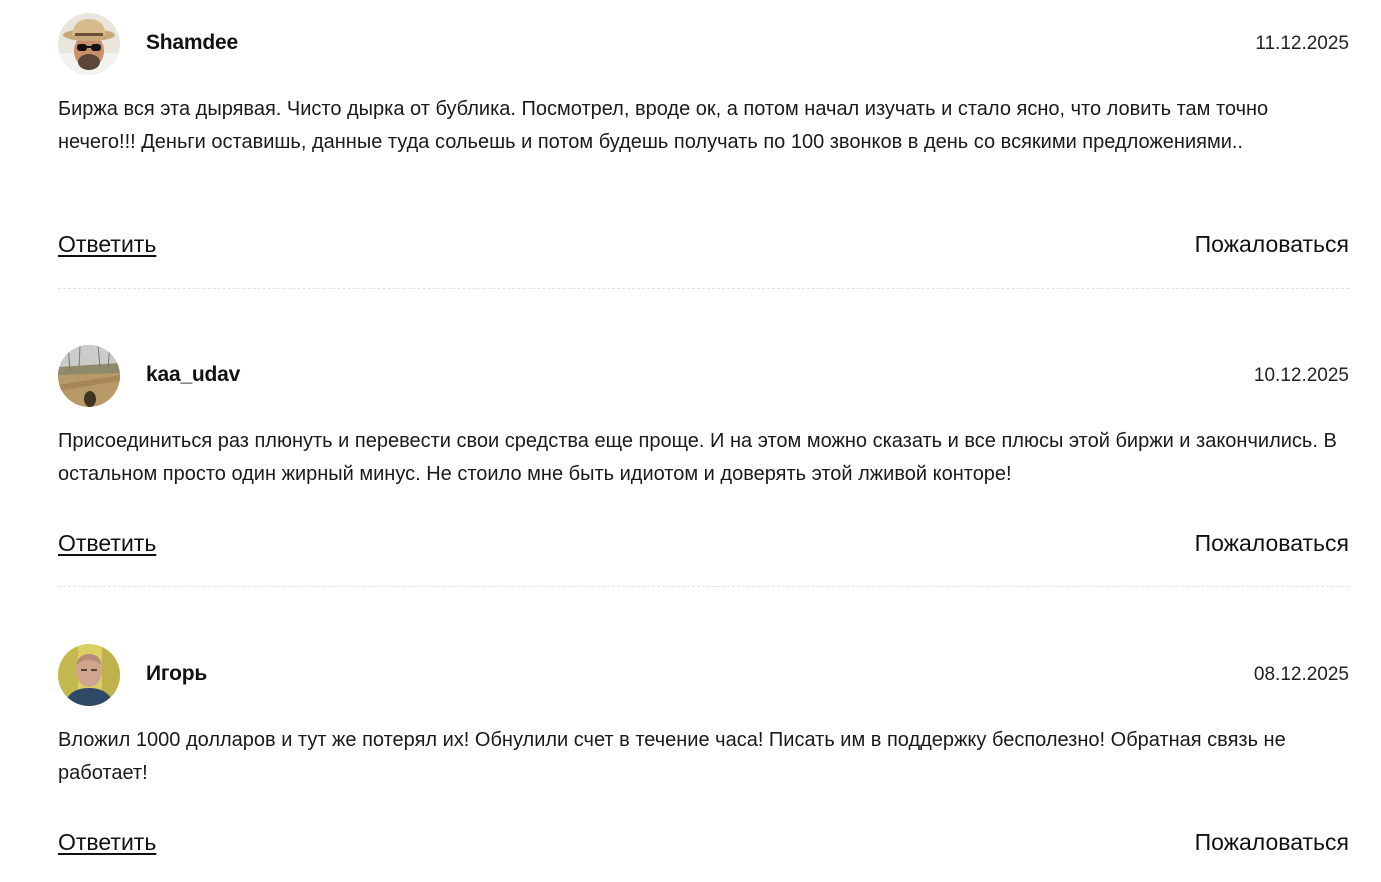 This screenshot has width=1381, height=882. What do you see at coordinates (193, 374) in the screenshot?
I see `author-name: kaa_udav` at bounding box center [193, 374].